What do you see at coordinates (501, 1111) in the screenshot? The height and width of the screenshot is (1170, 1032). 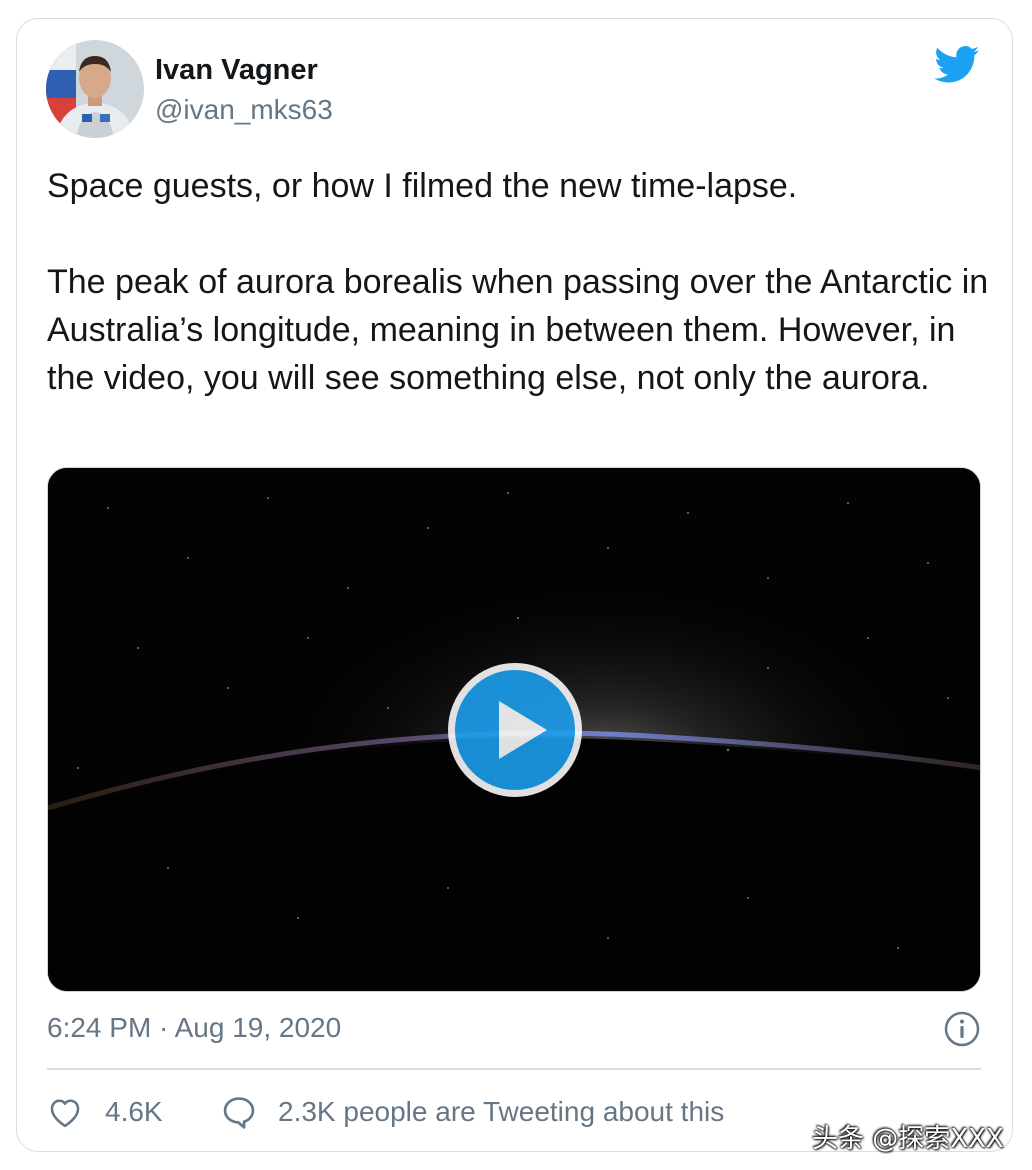 I see `tweeting-about-text: 2.3K people are Tweeting about this` at bounding box center [501, 1111].